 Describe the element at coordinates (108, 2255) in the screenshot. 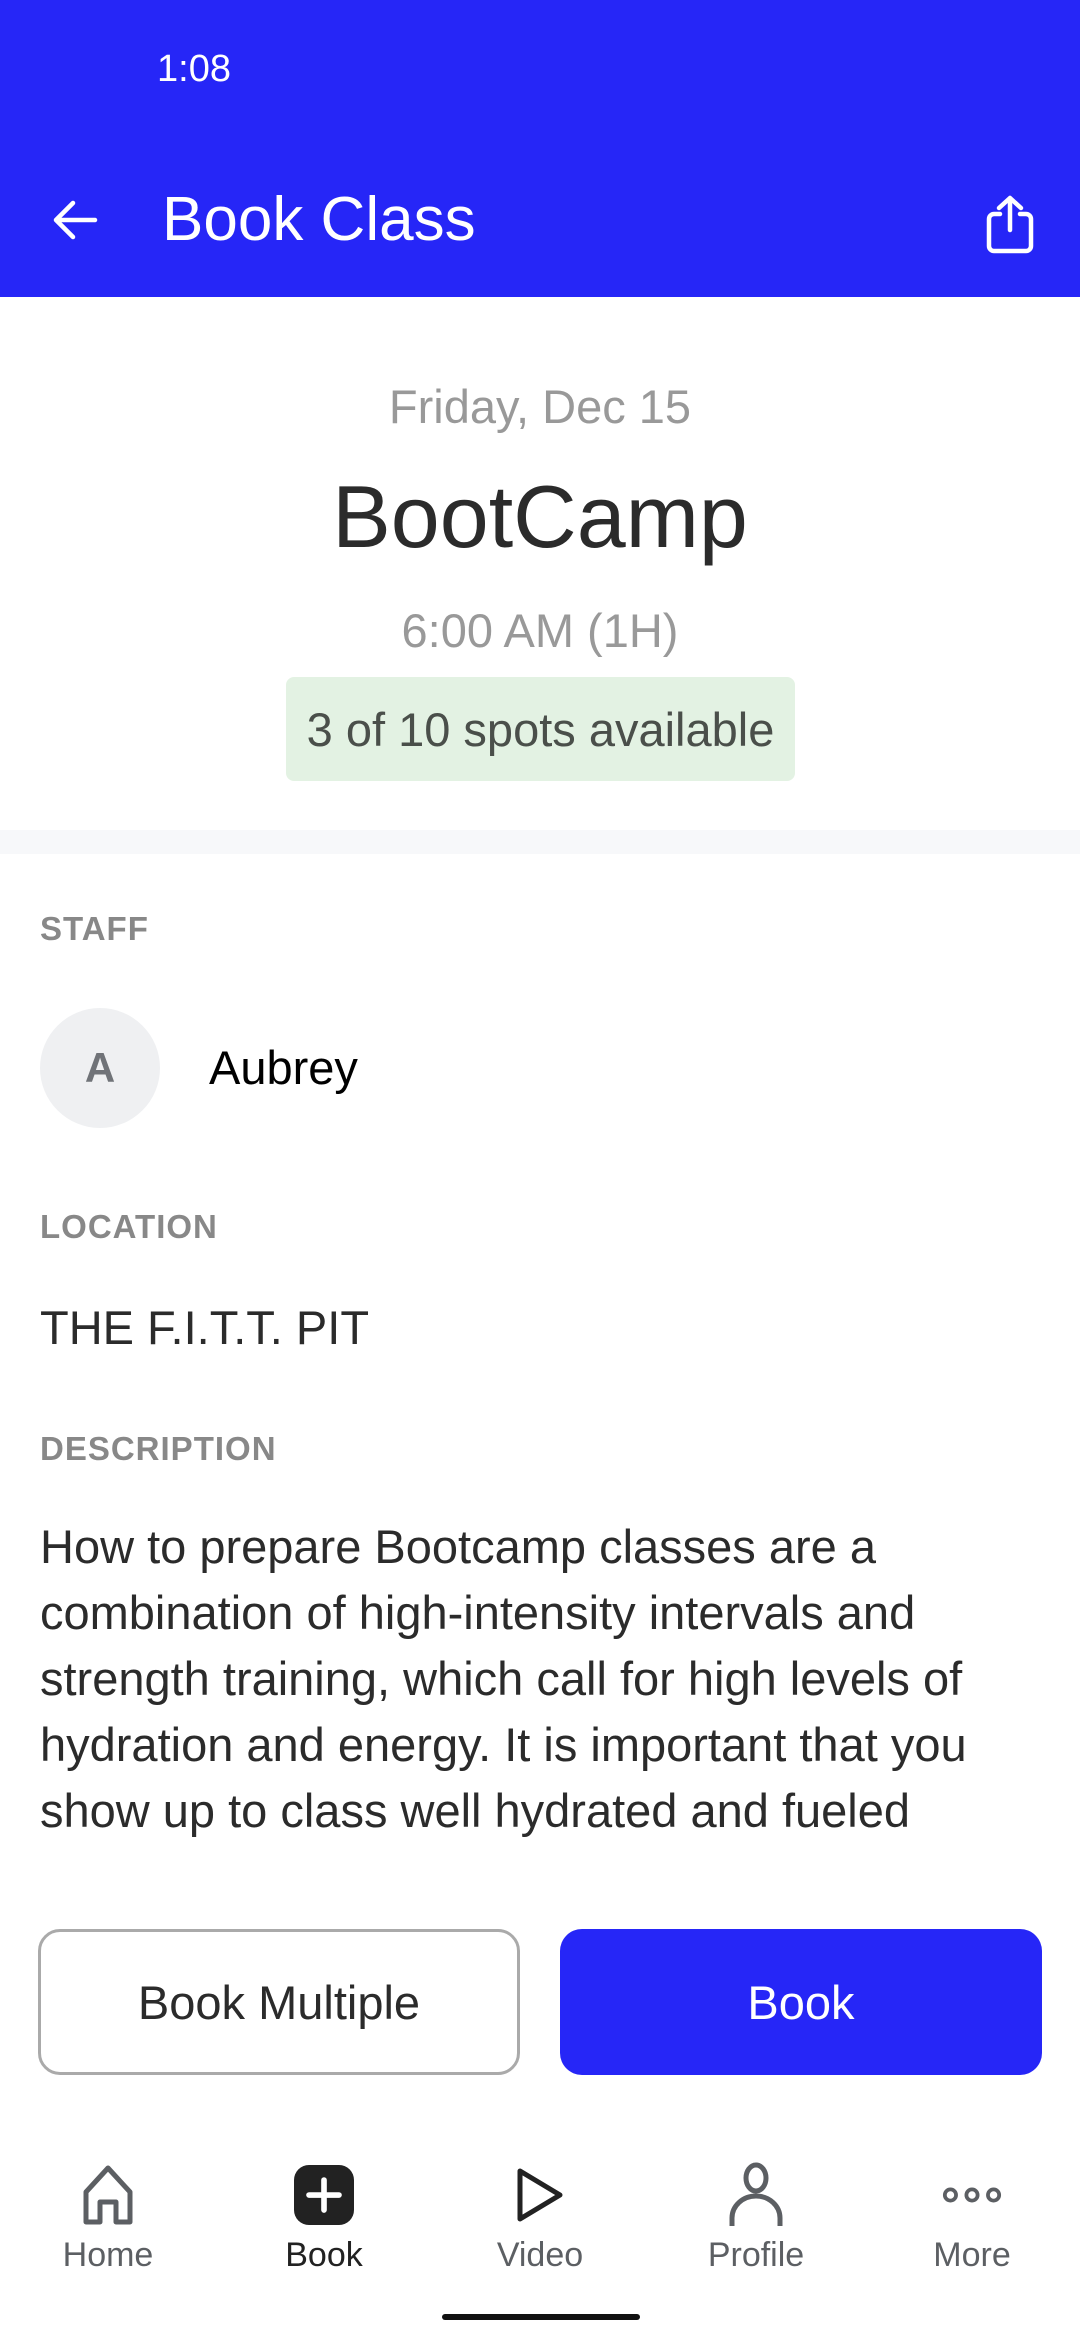

I see `nav-label: Home` at that location.